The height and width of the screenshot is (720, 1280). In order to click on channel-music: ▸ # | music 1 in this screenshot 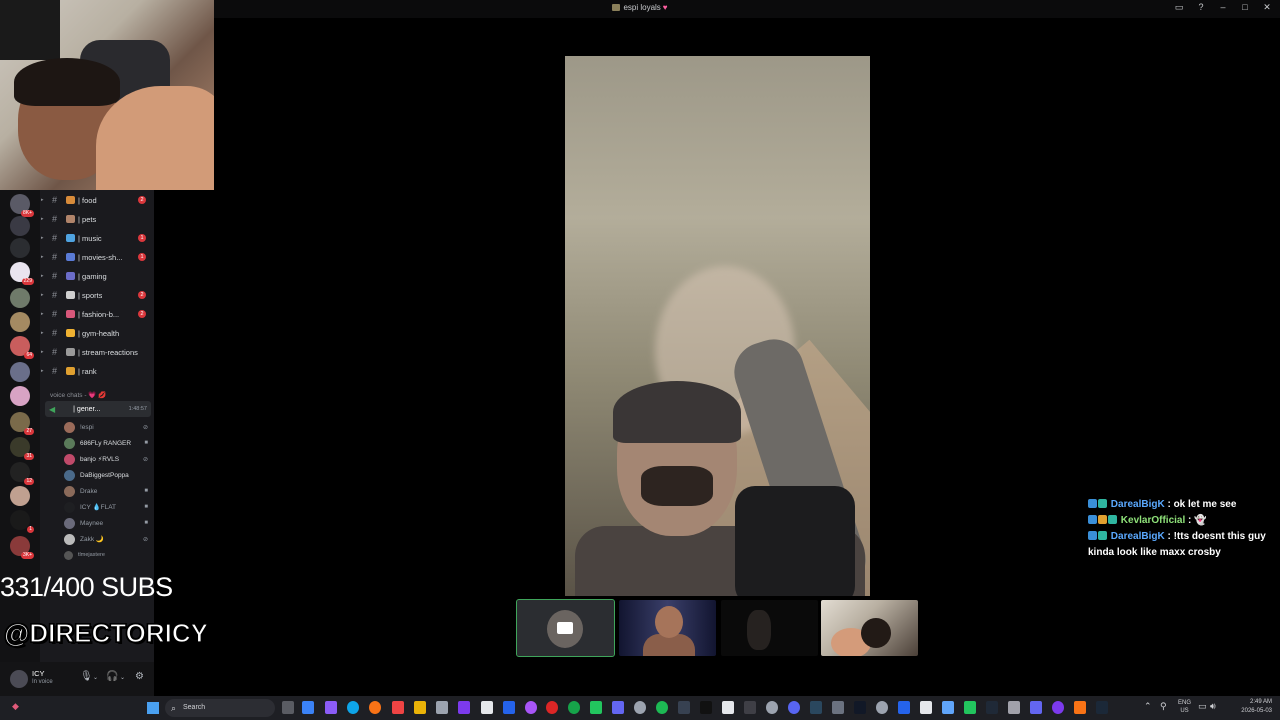, I will do `click(97, 238)`.